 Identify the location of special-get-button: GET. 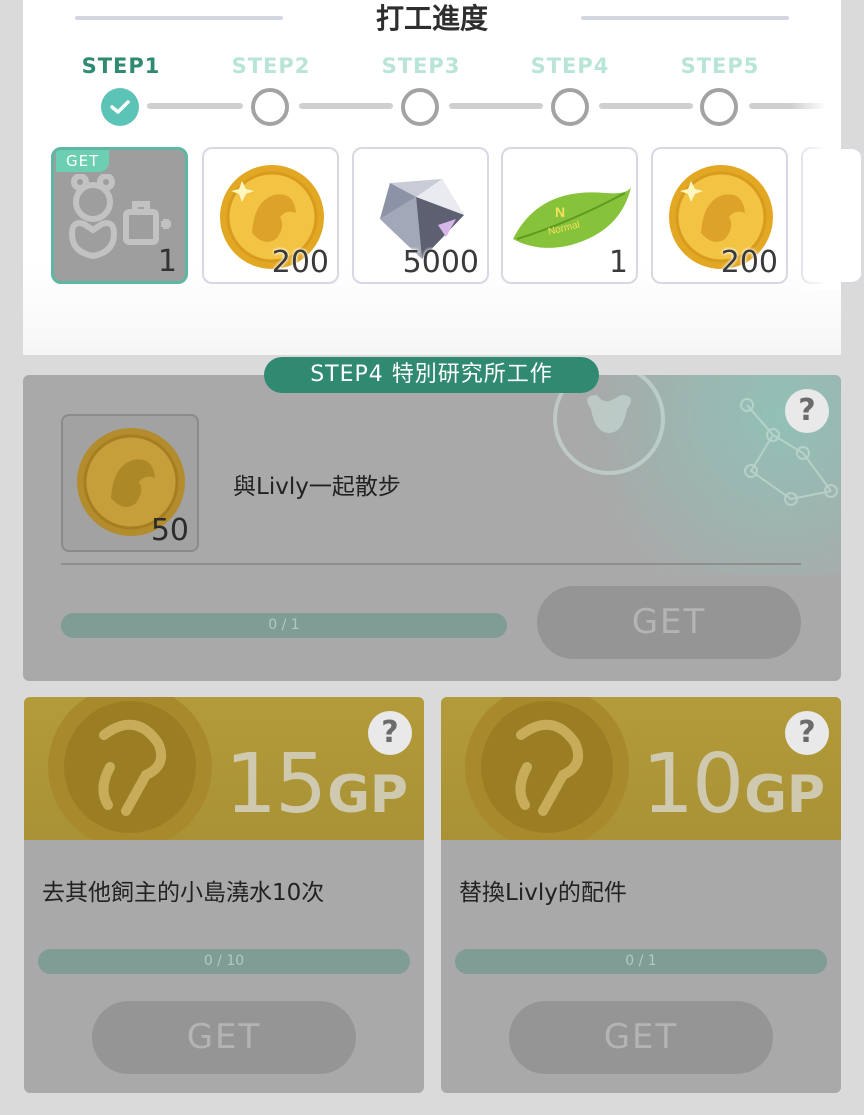
(669, 622).